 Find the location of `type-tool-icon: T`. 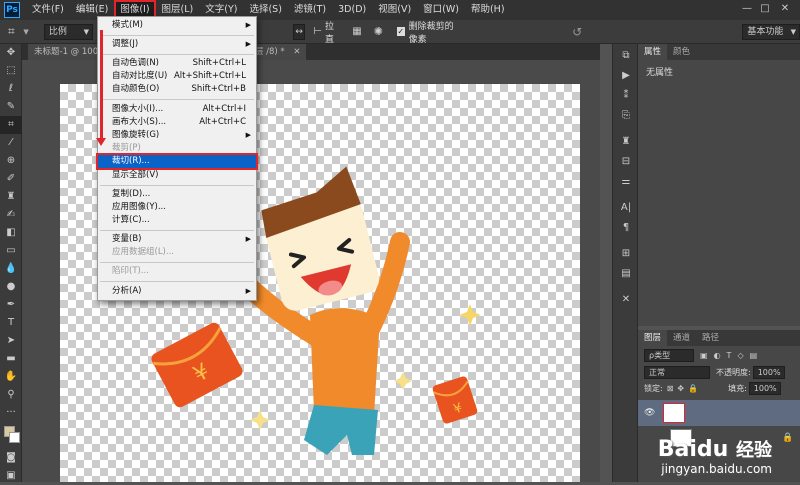

type-tool-icon: T is located at coordinates (11, 323).